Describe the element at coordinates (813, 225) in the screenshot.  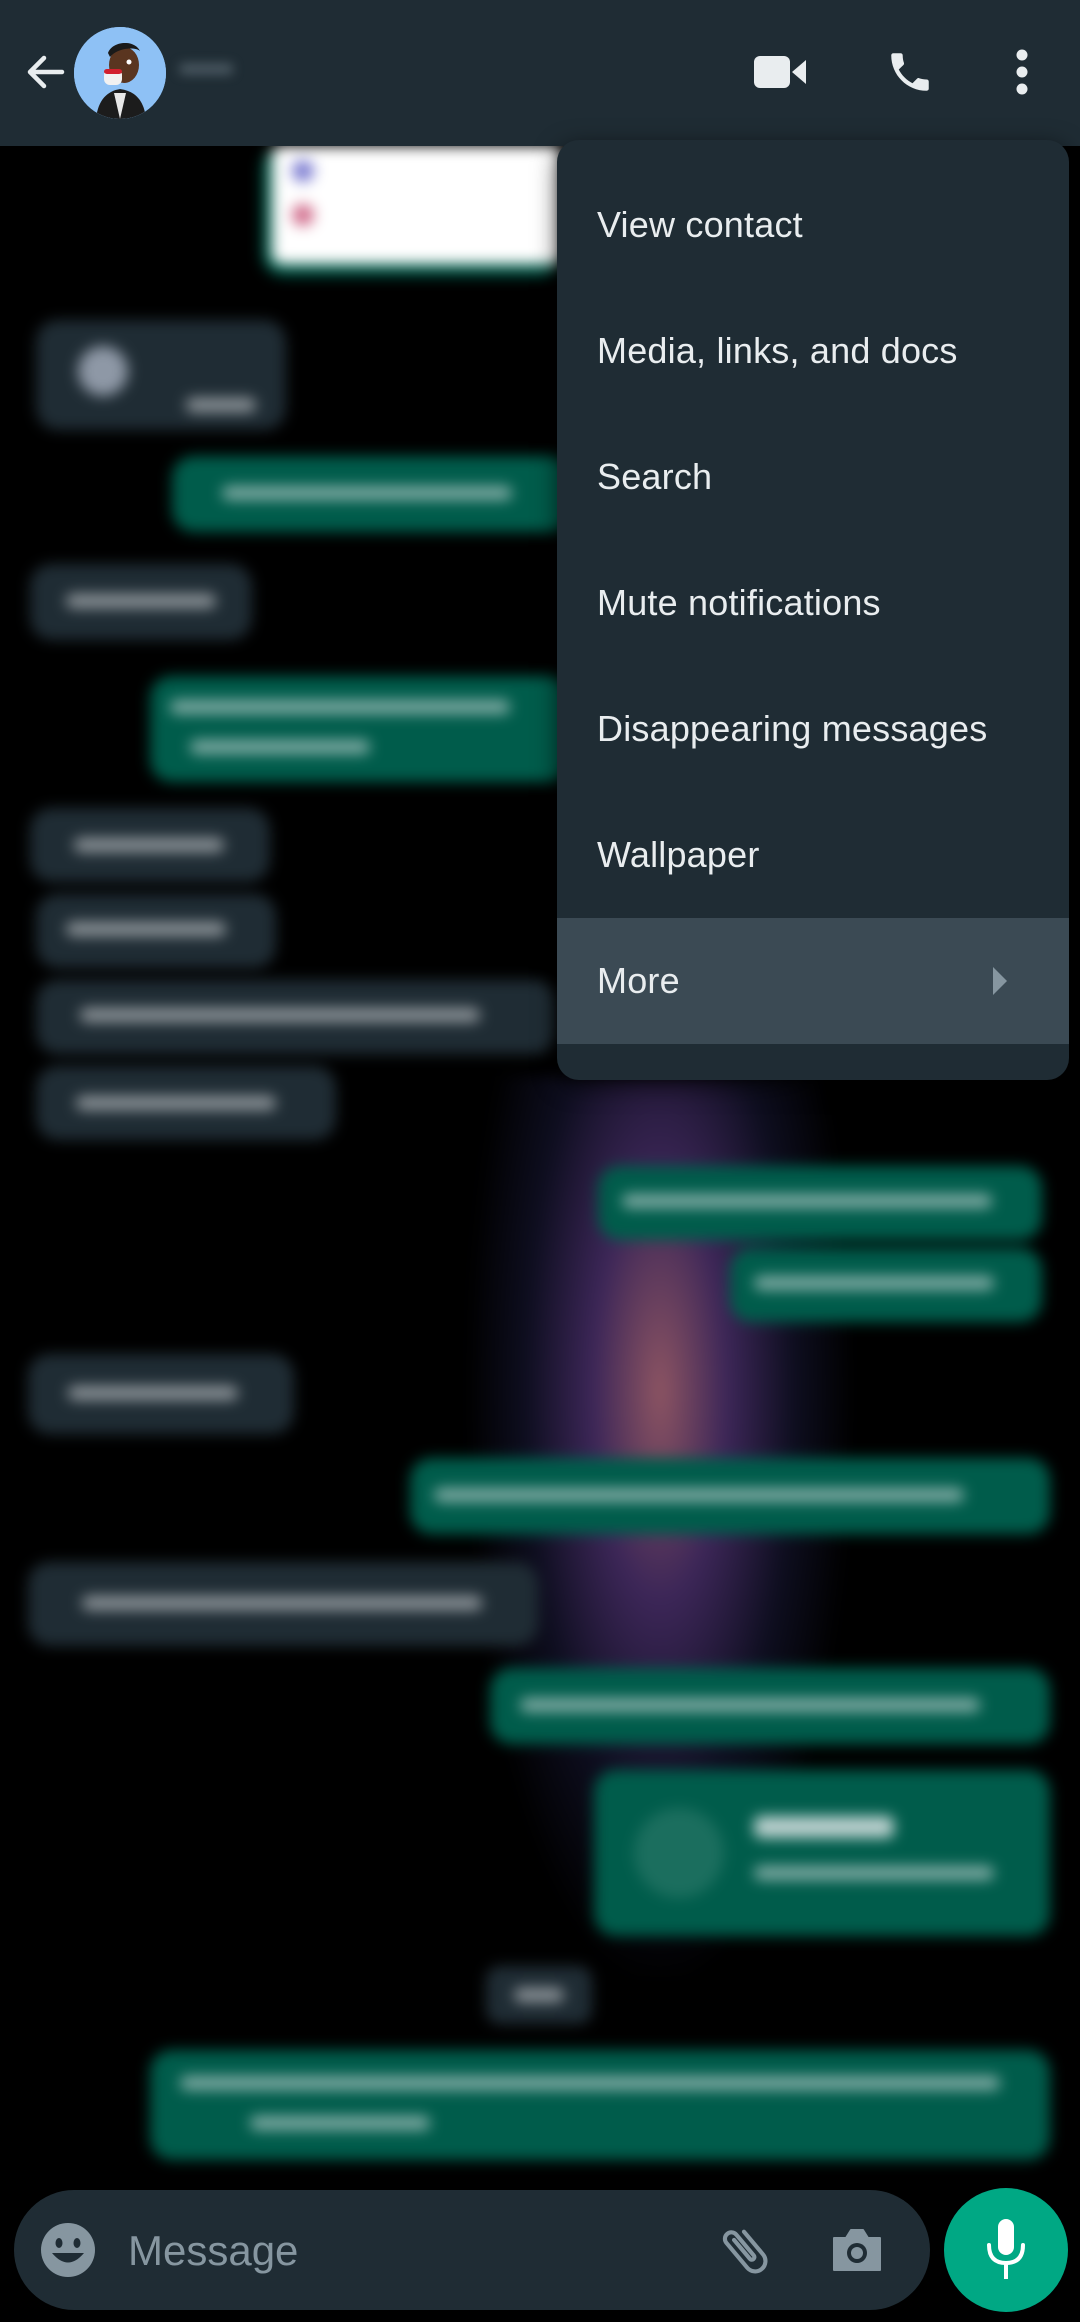
I see `menu-item-view-contact: View contact` at that location.